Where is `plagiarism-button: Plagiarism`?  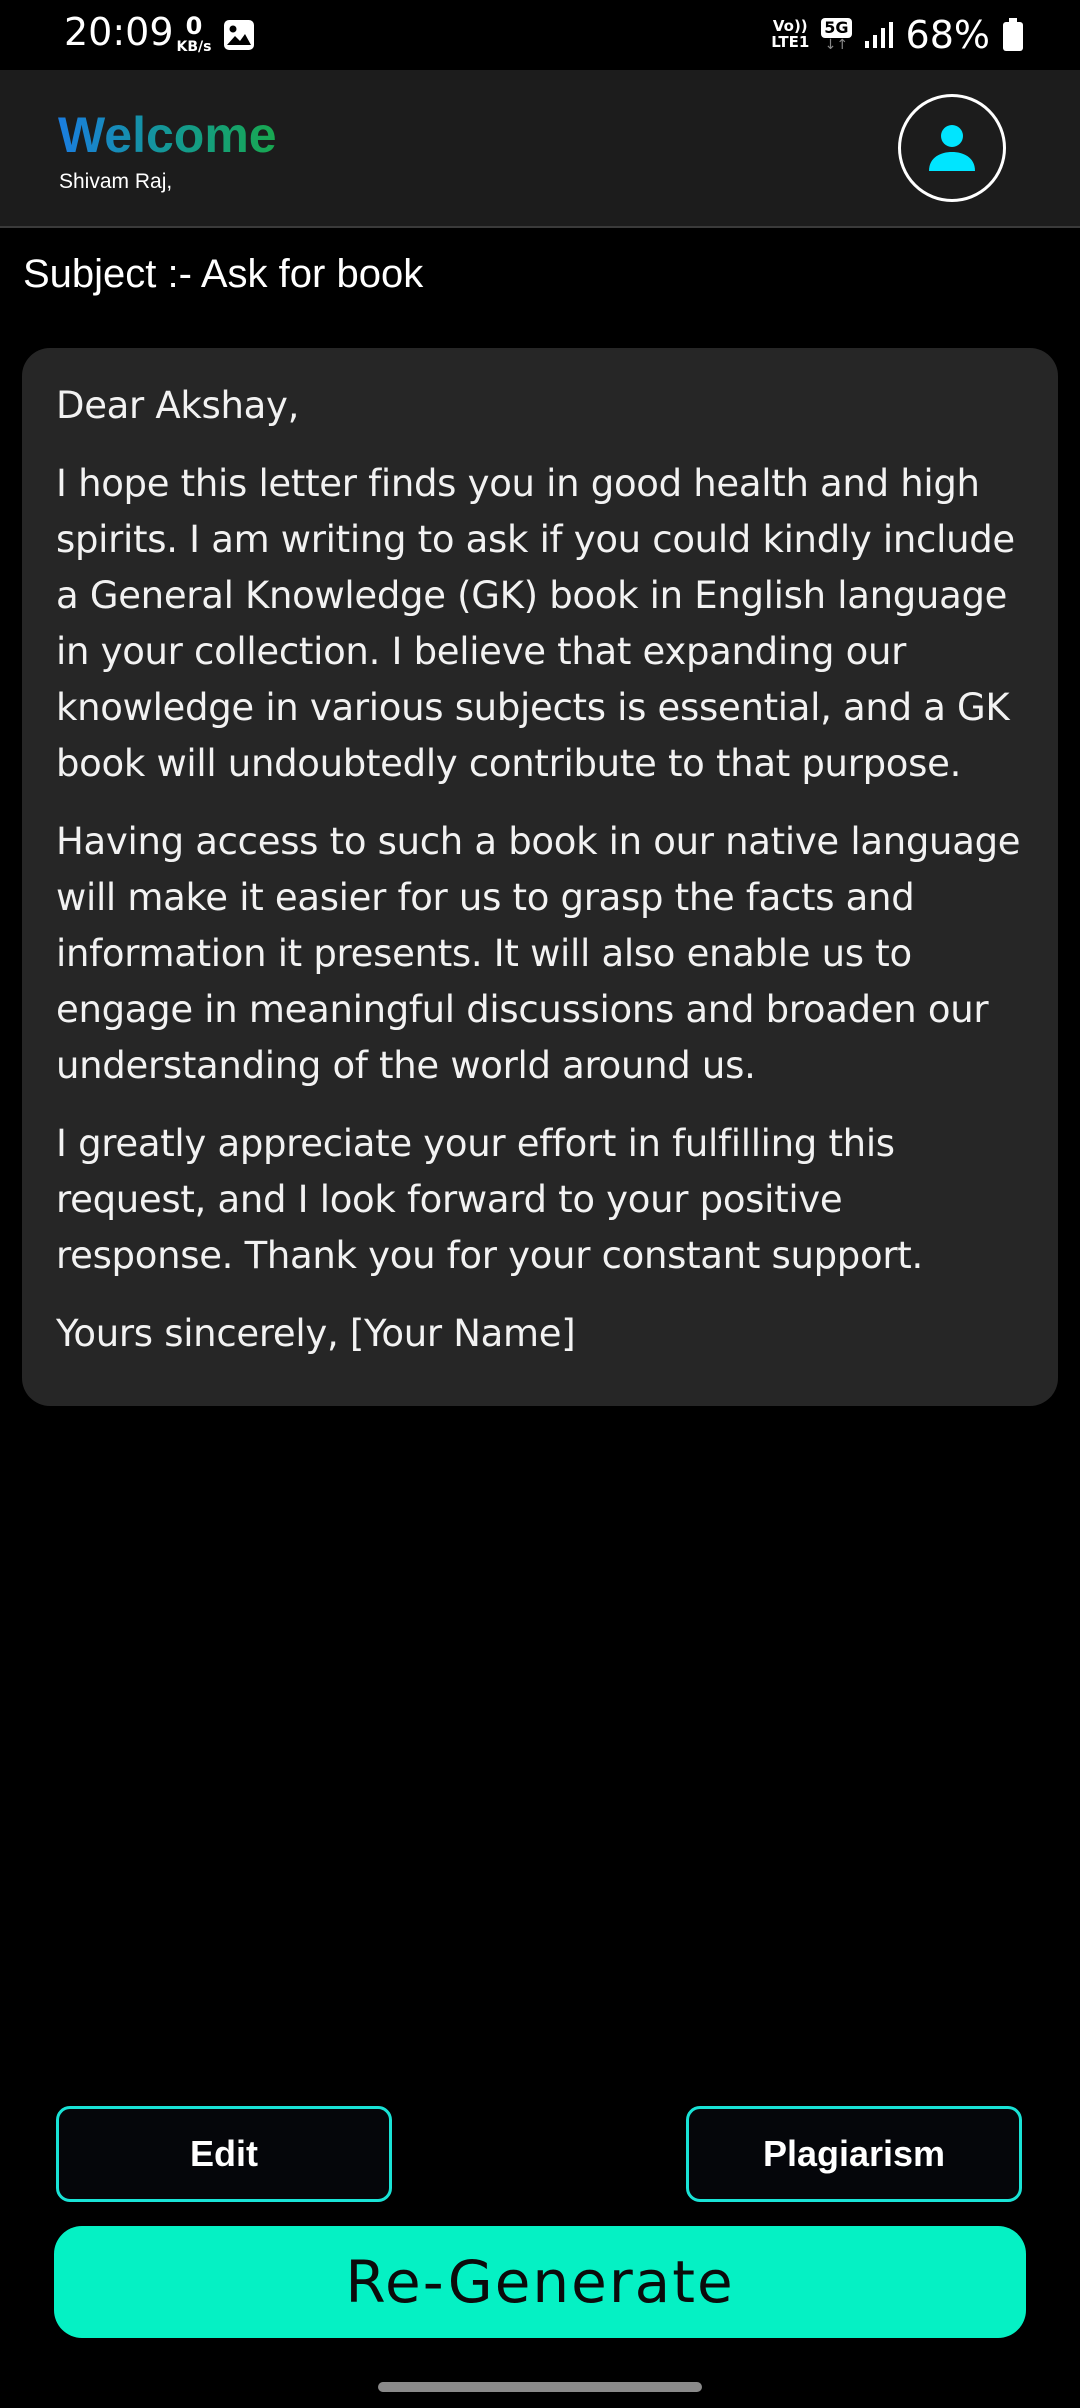 plagiarism-button: Plagiarism is located at coordinates (854, 2154).